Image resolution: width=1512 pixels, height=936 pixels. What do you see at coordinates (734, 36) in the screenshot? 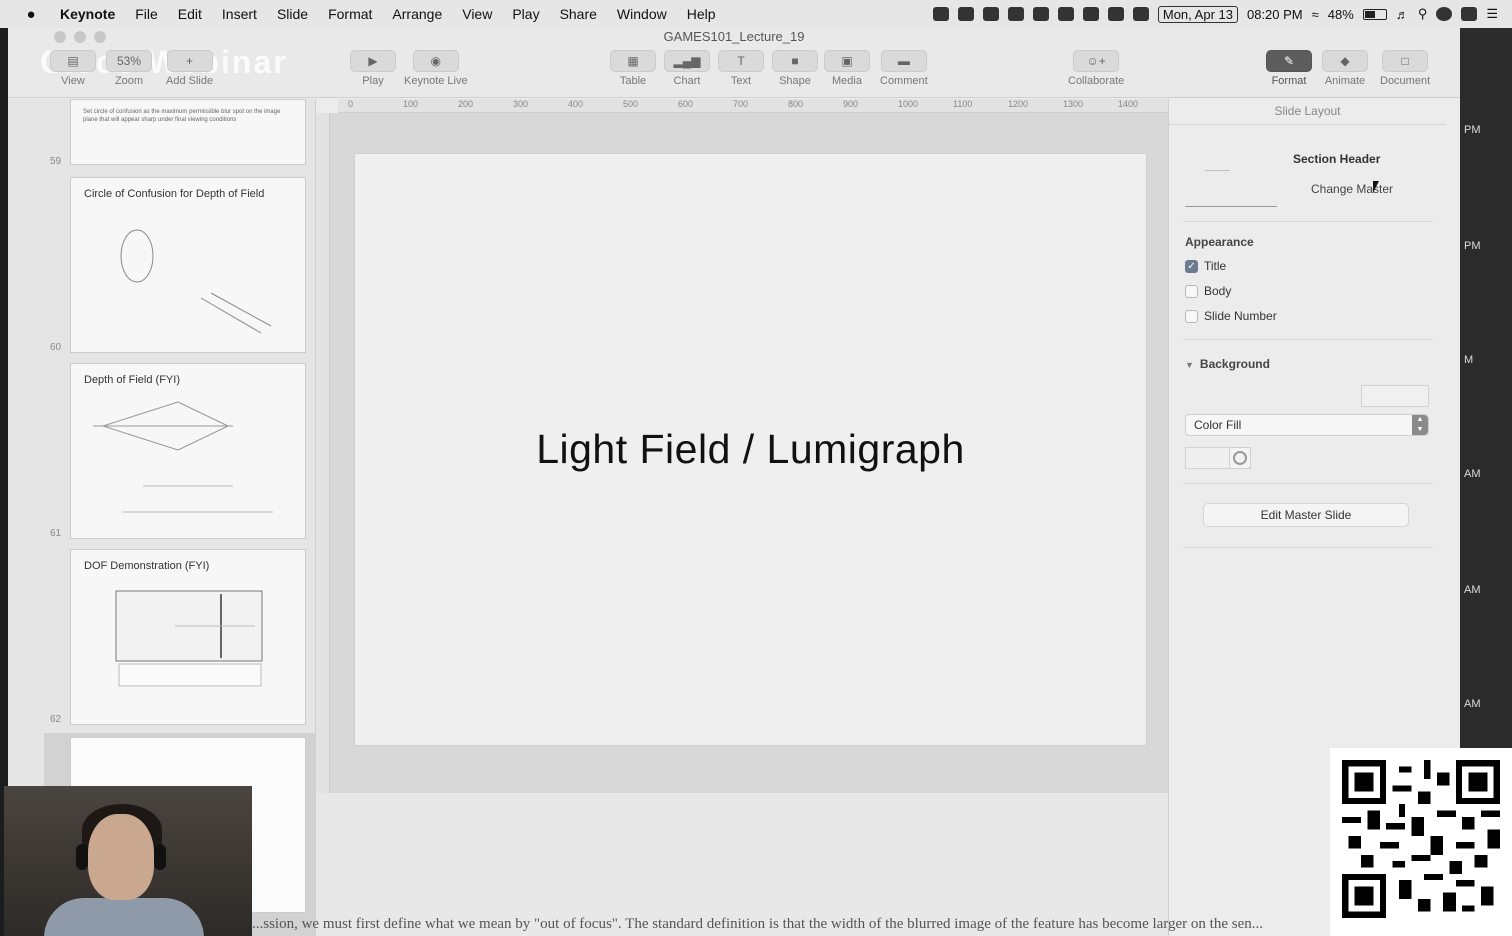
I see `window-title: GAMES101_Lecture_19` at bounding box center [734, 36].